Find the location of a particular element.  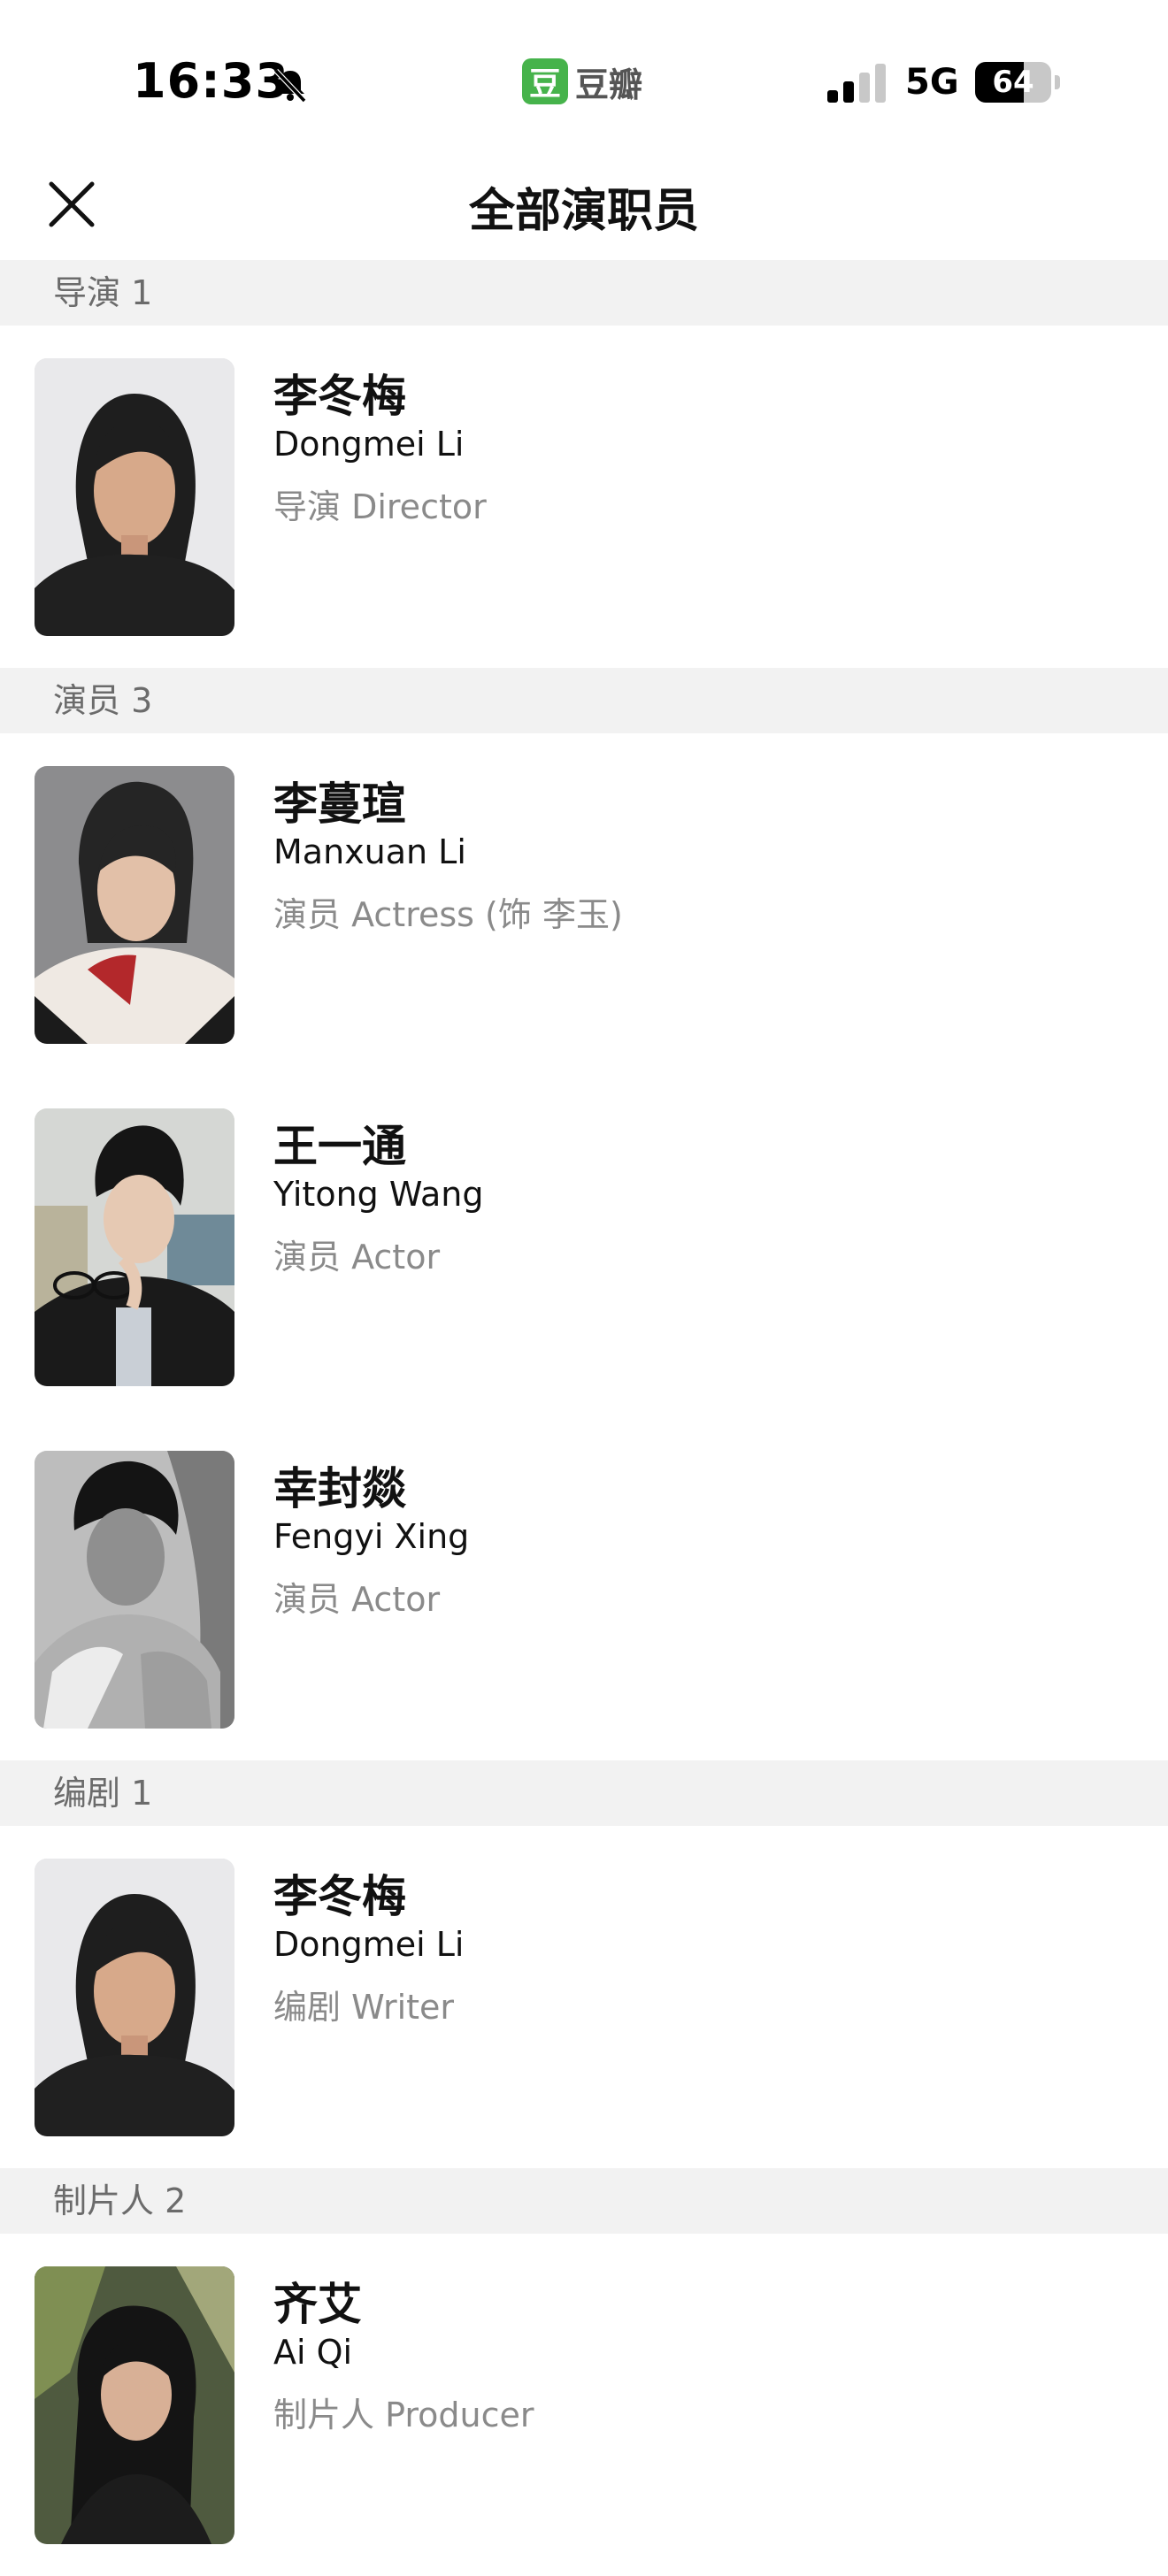

nav-bar: 全部演职员 is located at coordinates (584, 209).